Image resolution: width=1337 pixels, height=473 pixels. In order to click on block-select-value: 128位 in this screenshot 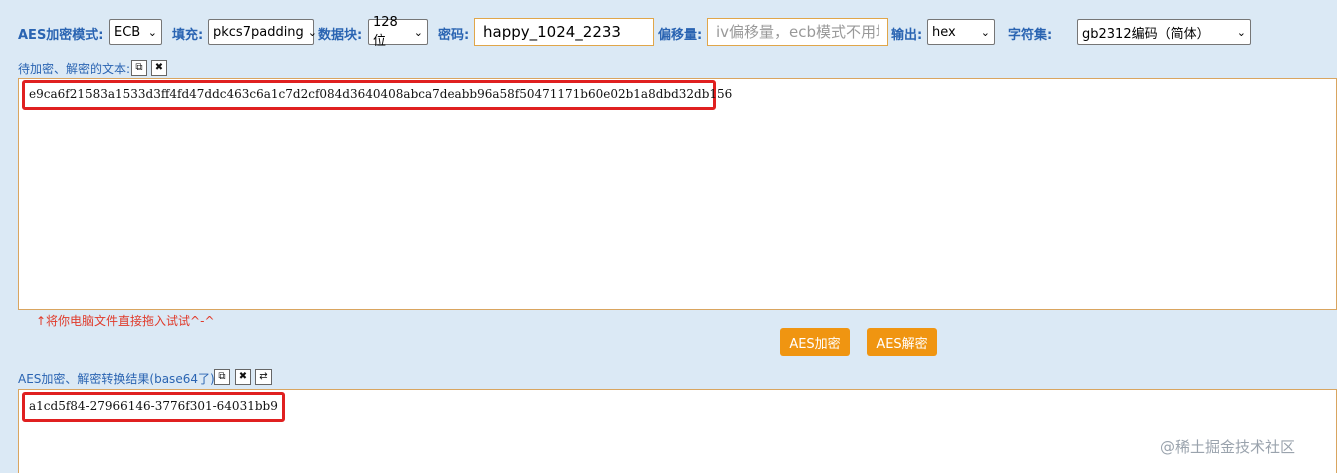, I will do `click(385, 32)`.